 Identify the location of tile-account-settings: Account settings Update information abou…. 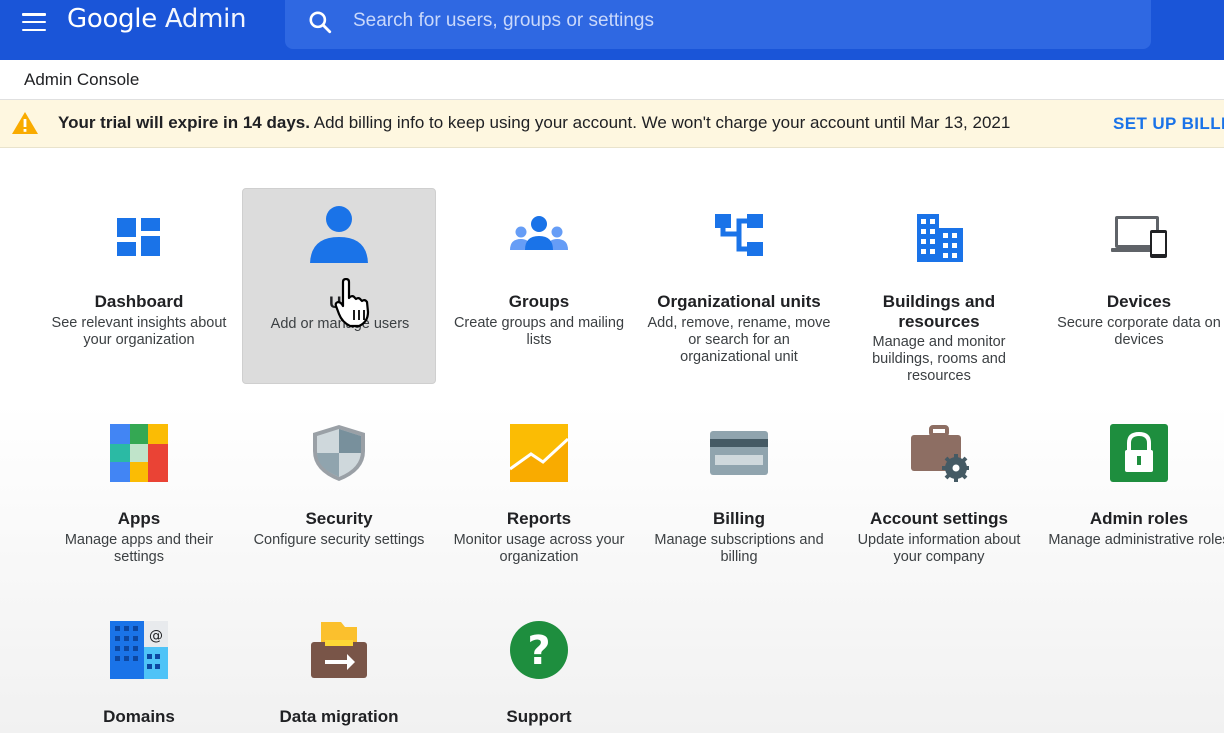
(939, 500).